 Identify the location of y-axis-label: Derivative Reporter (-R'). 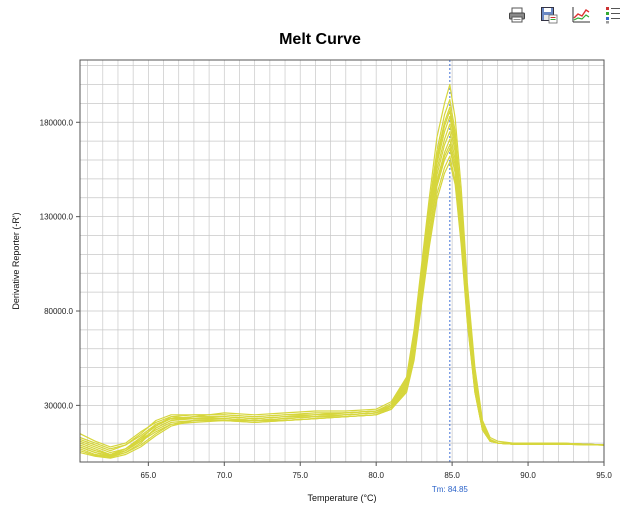
(16, 260).